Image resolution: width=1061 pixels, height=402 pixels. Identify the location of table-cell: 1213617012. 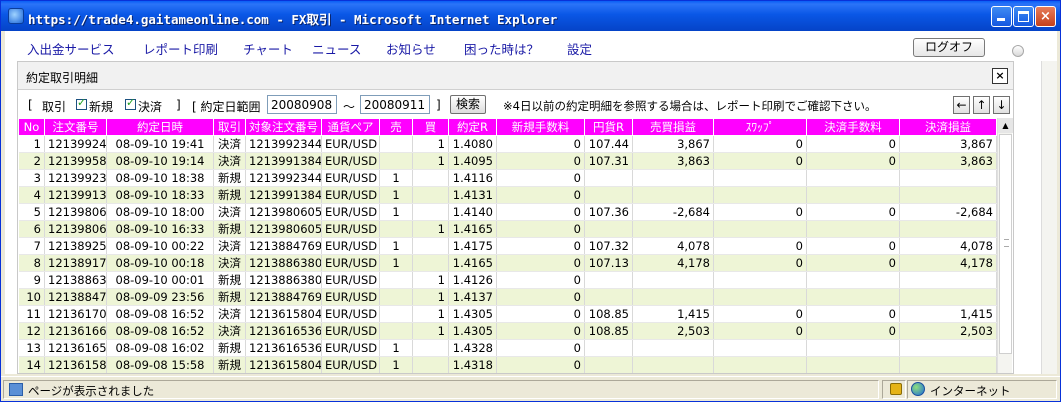
(75, 314).